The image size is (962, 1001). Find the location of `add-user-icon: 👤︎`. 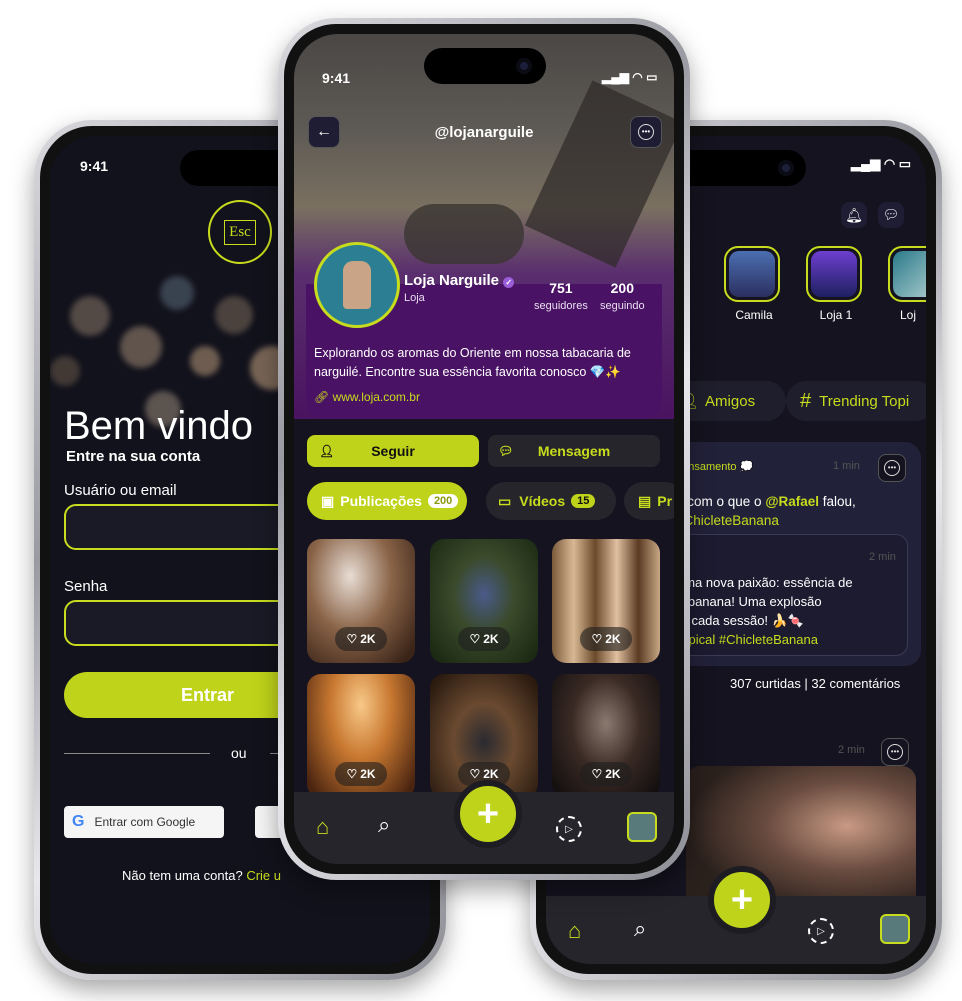

add-user-icon: 👤︎ is located at coordinates (327, 451).